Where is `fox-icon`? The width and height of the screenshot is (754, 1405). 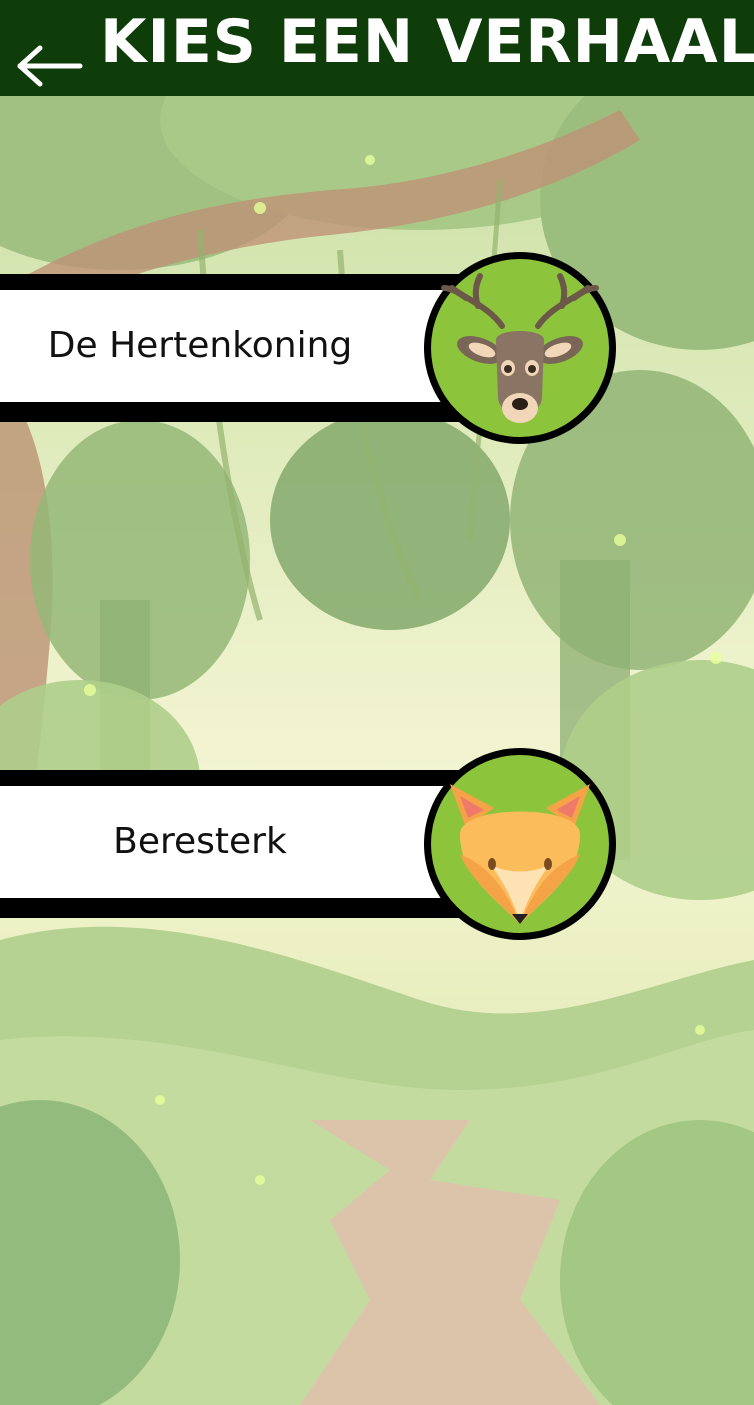 fox-icon is located at coordinates (520, 844).